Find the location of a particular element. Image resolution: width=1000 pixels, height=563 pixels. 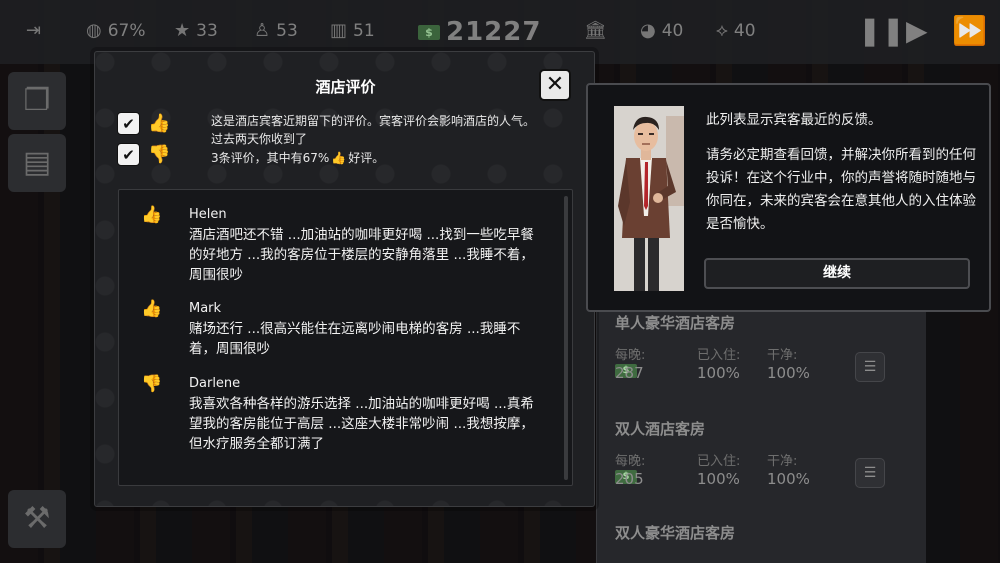

negative-filter: ✔ 👎 is located at coordinates (143, 154).